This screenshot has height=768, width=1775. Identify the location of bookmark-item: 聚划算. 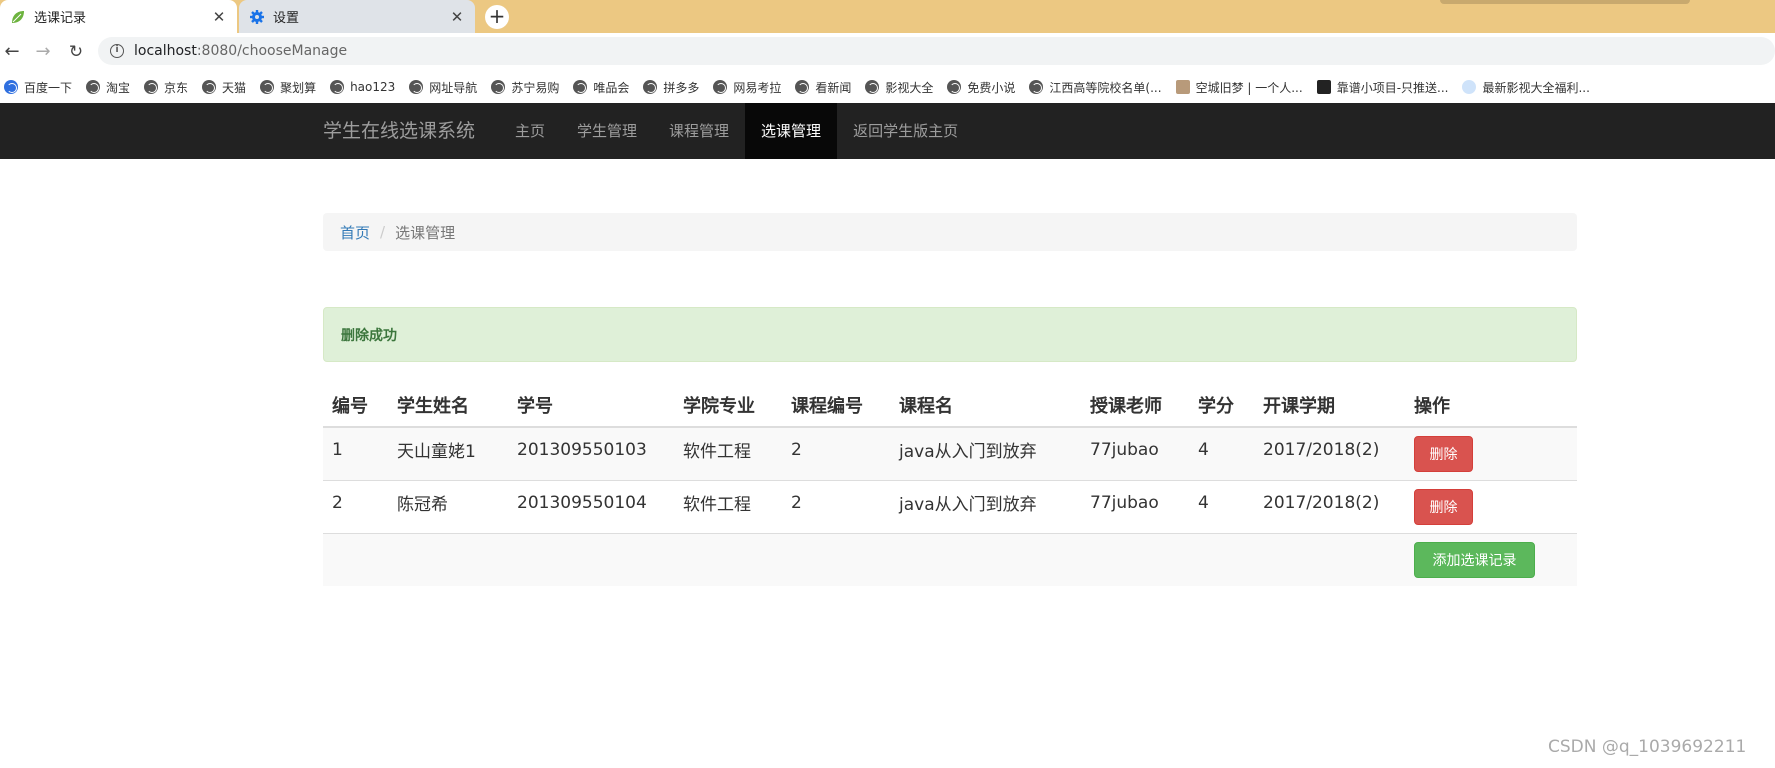
(288, 87).